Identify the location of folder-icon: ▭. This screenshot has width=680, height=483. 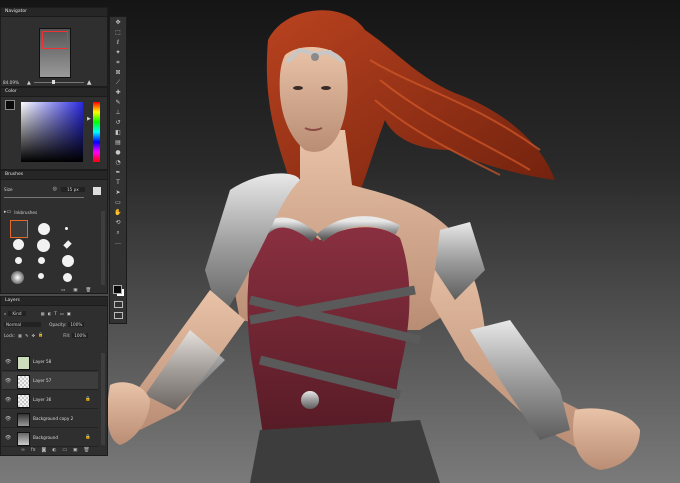
(64, 450).